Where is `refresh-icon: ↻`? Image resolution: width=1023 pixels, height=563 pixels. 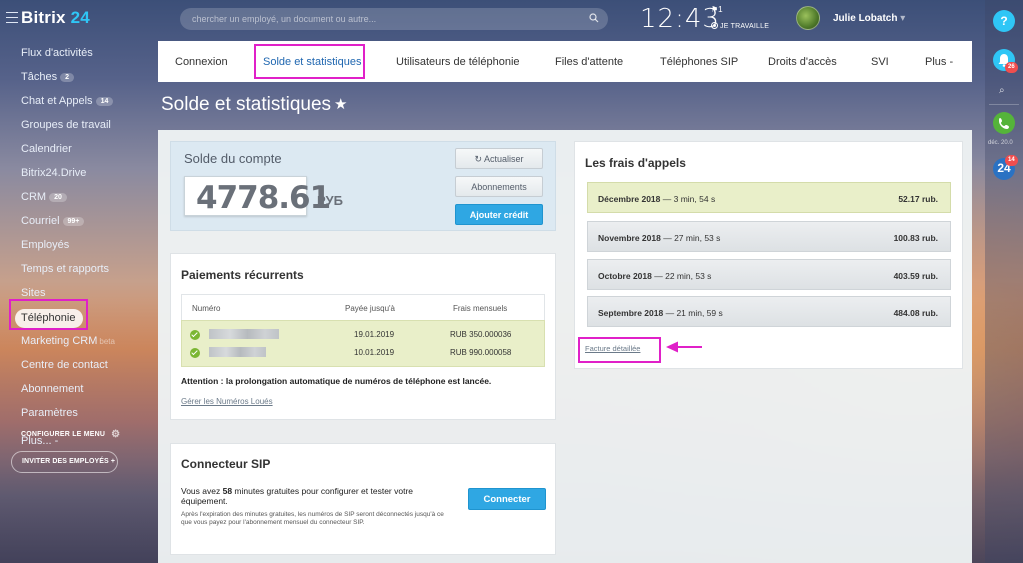
refresh-icon: ↻ is located at coordinates (478, 159).